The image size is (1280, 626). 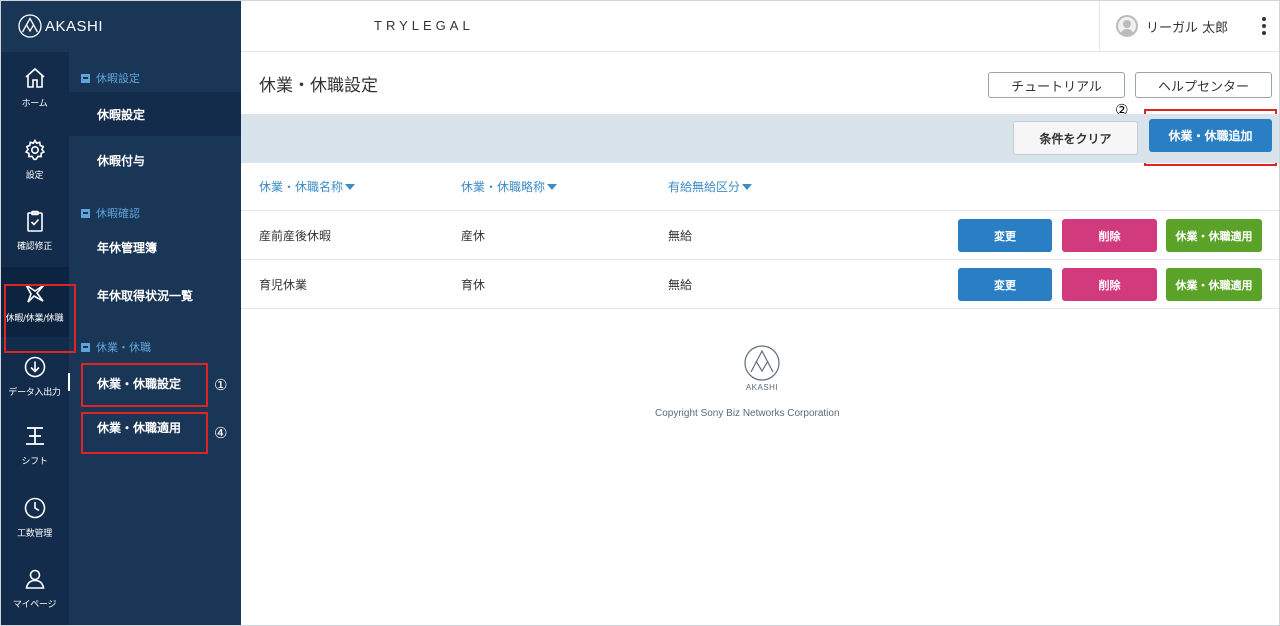 I want to click on rail-item-workhours: 工数管理, so click(x=34, y=517).